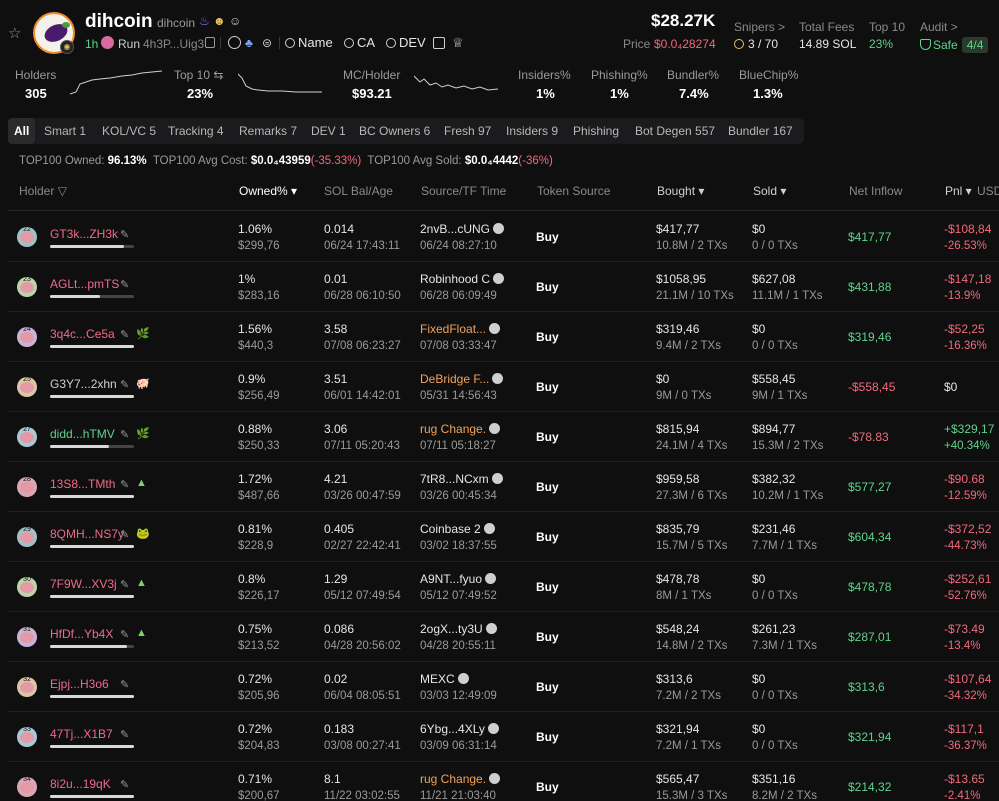 Image resolution: width=999 pixels, height=801 pixels. Describe the element at coordinates (769, 191) in the screenshot. I see `col-sold: Sold ▾` at that location.